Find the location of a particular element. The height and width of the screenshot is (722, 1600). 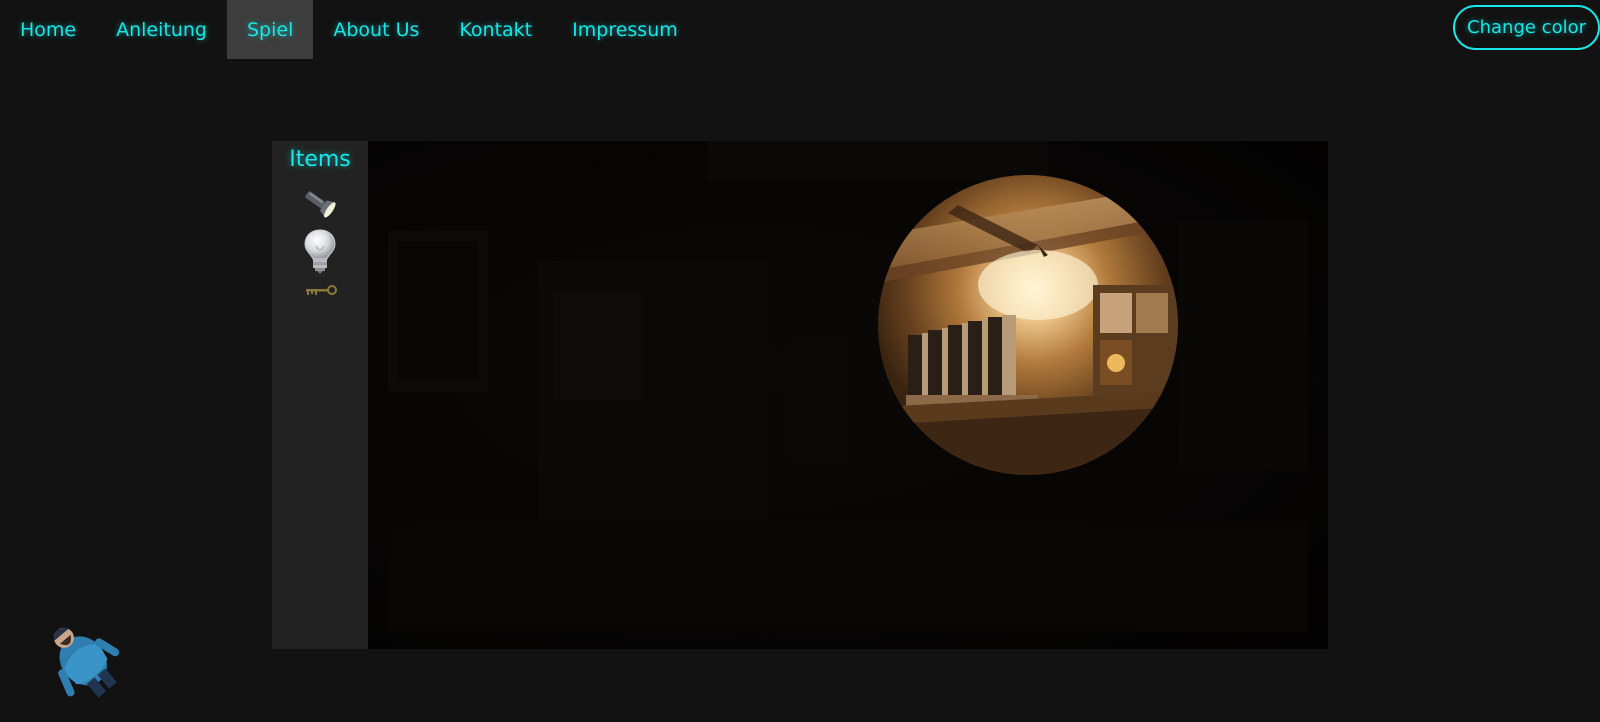

key-icon is located at coordinates (320, 292).